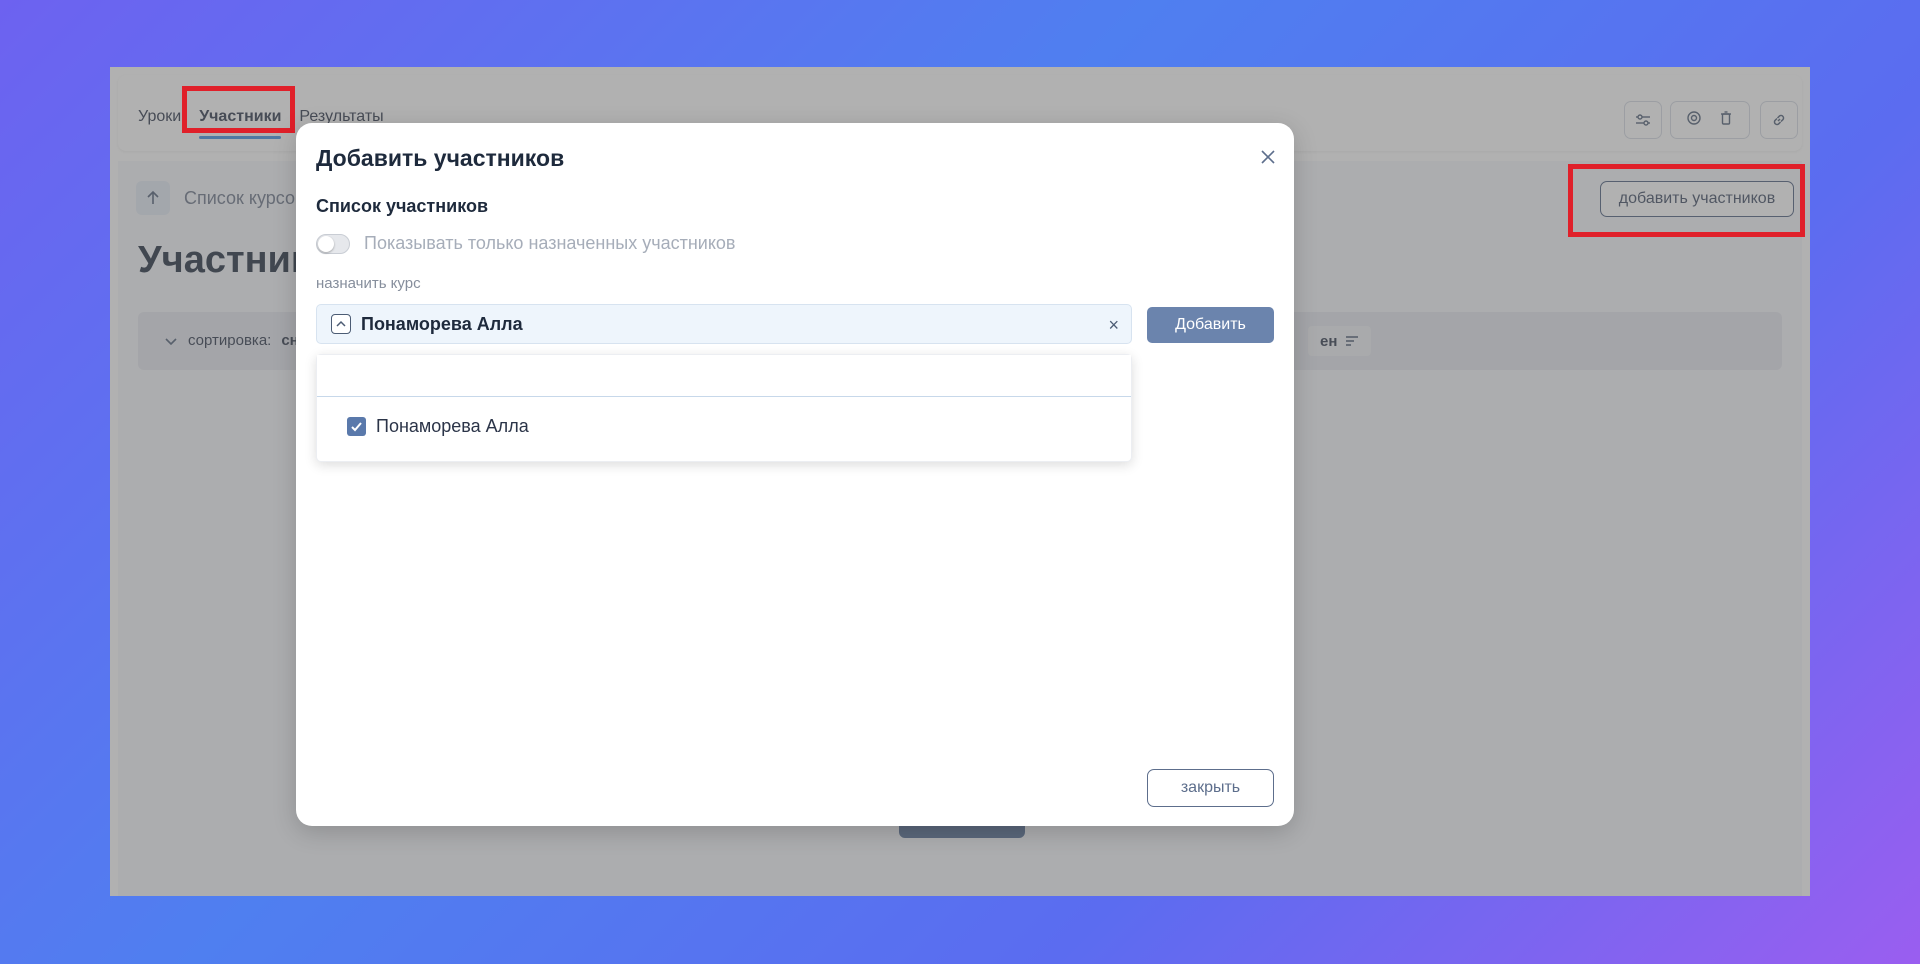 Image resolution: width=1920 pixels, height=964 pixels. What do you see at coordinates (326, 243) in the screenshot?
I see `toggle-knob` at bounding box center [326, 243].